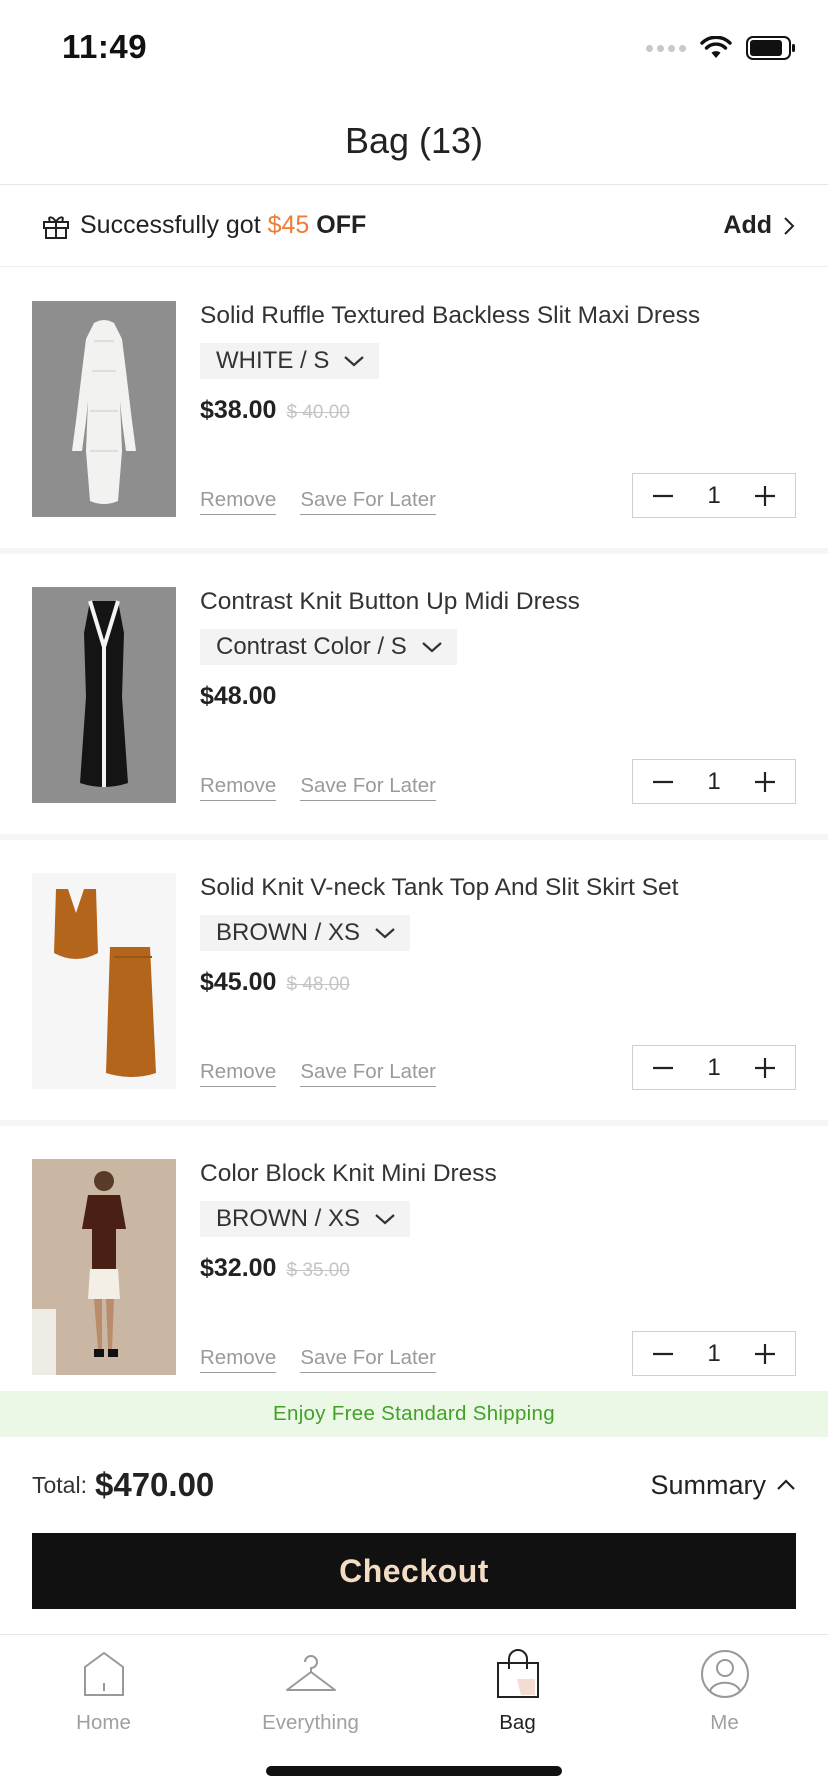 Image resolution: width=828 pixels, height=1792 pixels. I want to click on gift-icon, so click(56, 227).